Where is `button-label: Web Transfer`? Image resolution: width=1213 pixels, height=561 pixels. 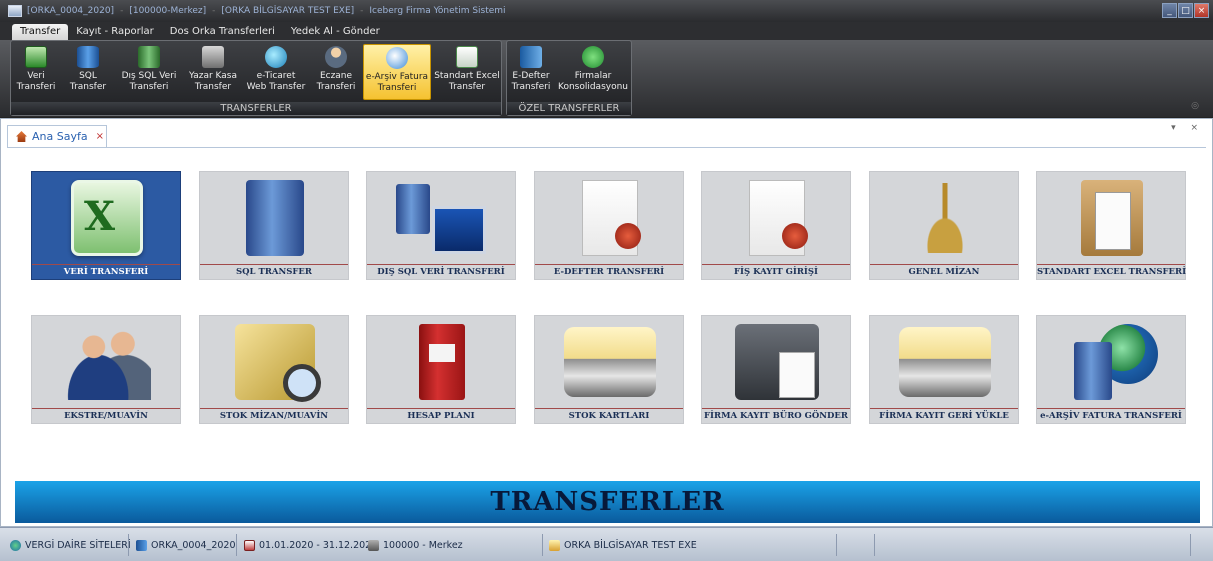 button-label: Web Transfer is located at coordinates (276, 87).